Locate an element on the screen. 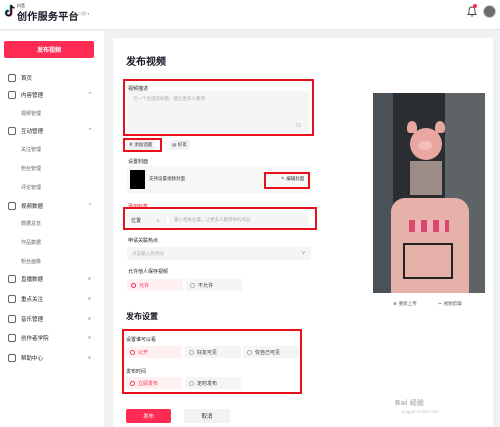 Image resolution: width=500 pixels, height=427 pixels. sidebar-item-interaction: 互动管理 ^ is located at coordinates (52, 131).